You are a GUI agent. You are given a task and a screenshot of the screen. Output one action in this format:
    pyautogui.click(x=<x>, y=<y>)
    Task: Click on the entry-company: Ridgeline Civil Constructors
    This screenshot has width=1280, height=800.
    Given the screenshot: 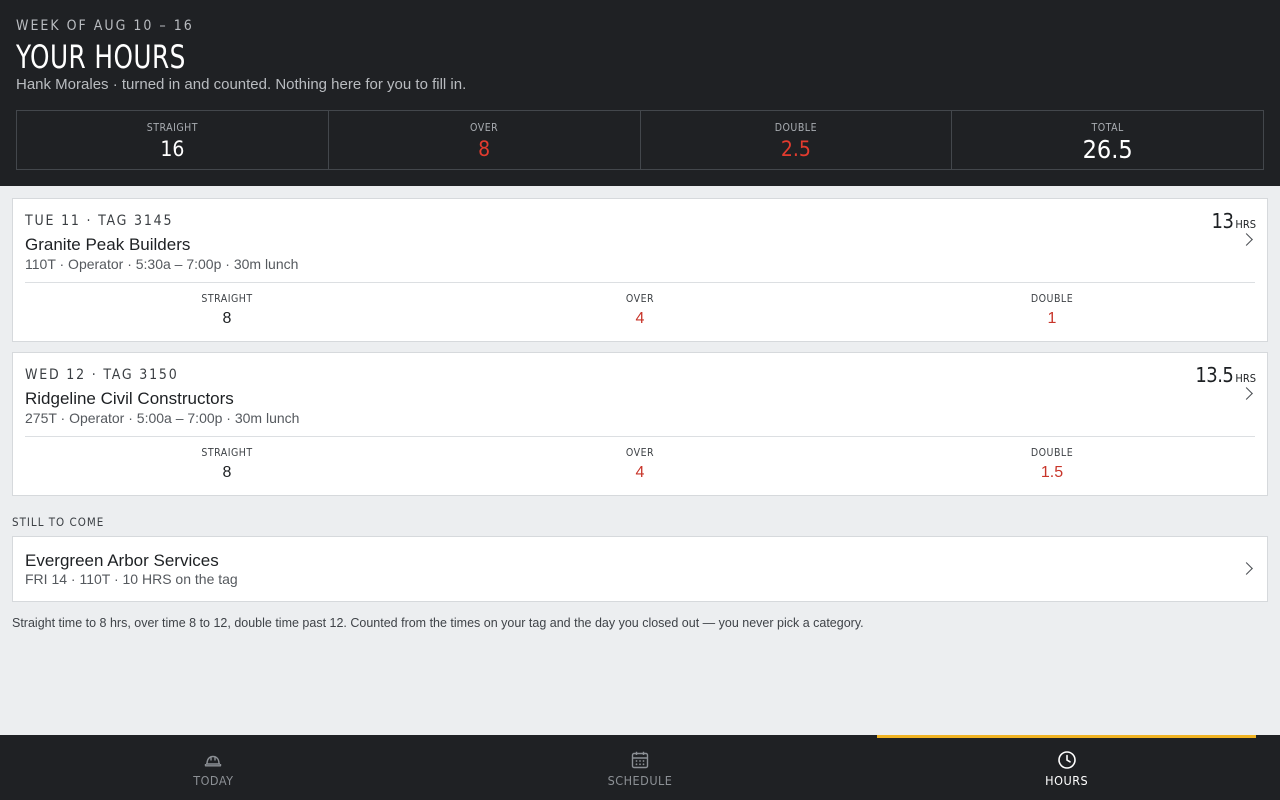 What is the action you would take?
    pyautogui.click(x=129, y=398)
    